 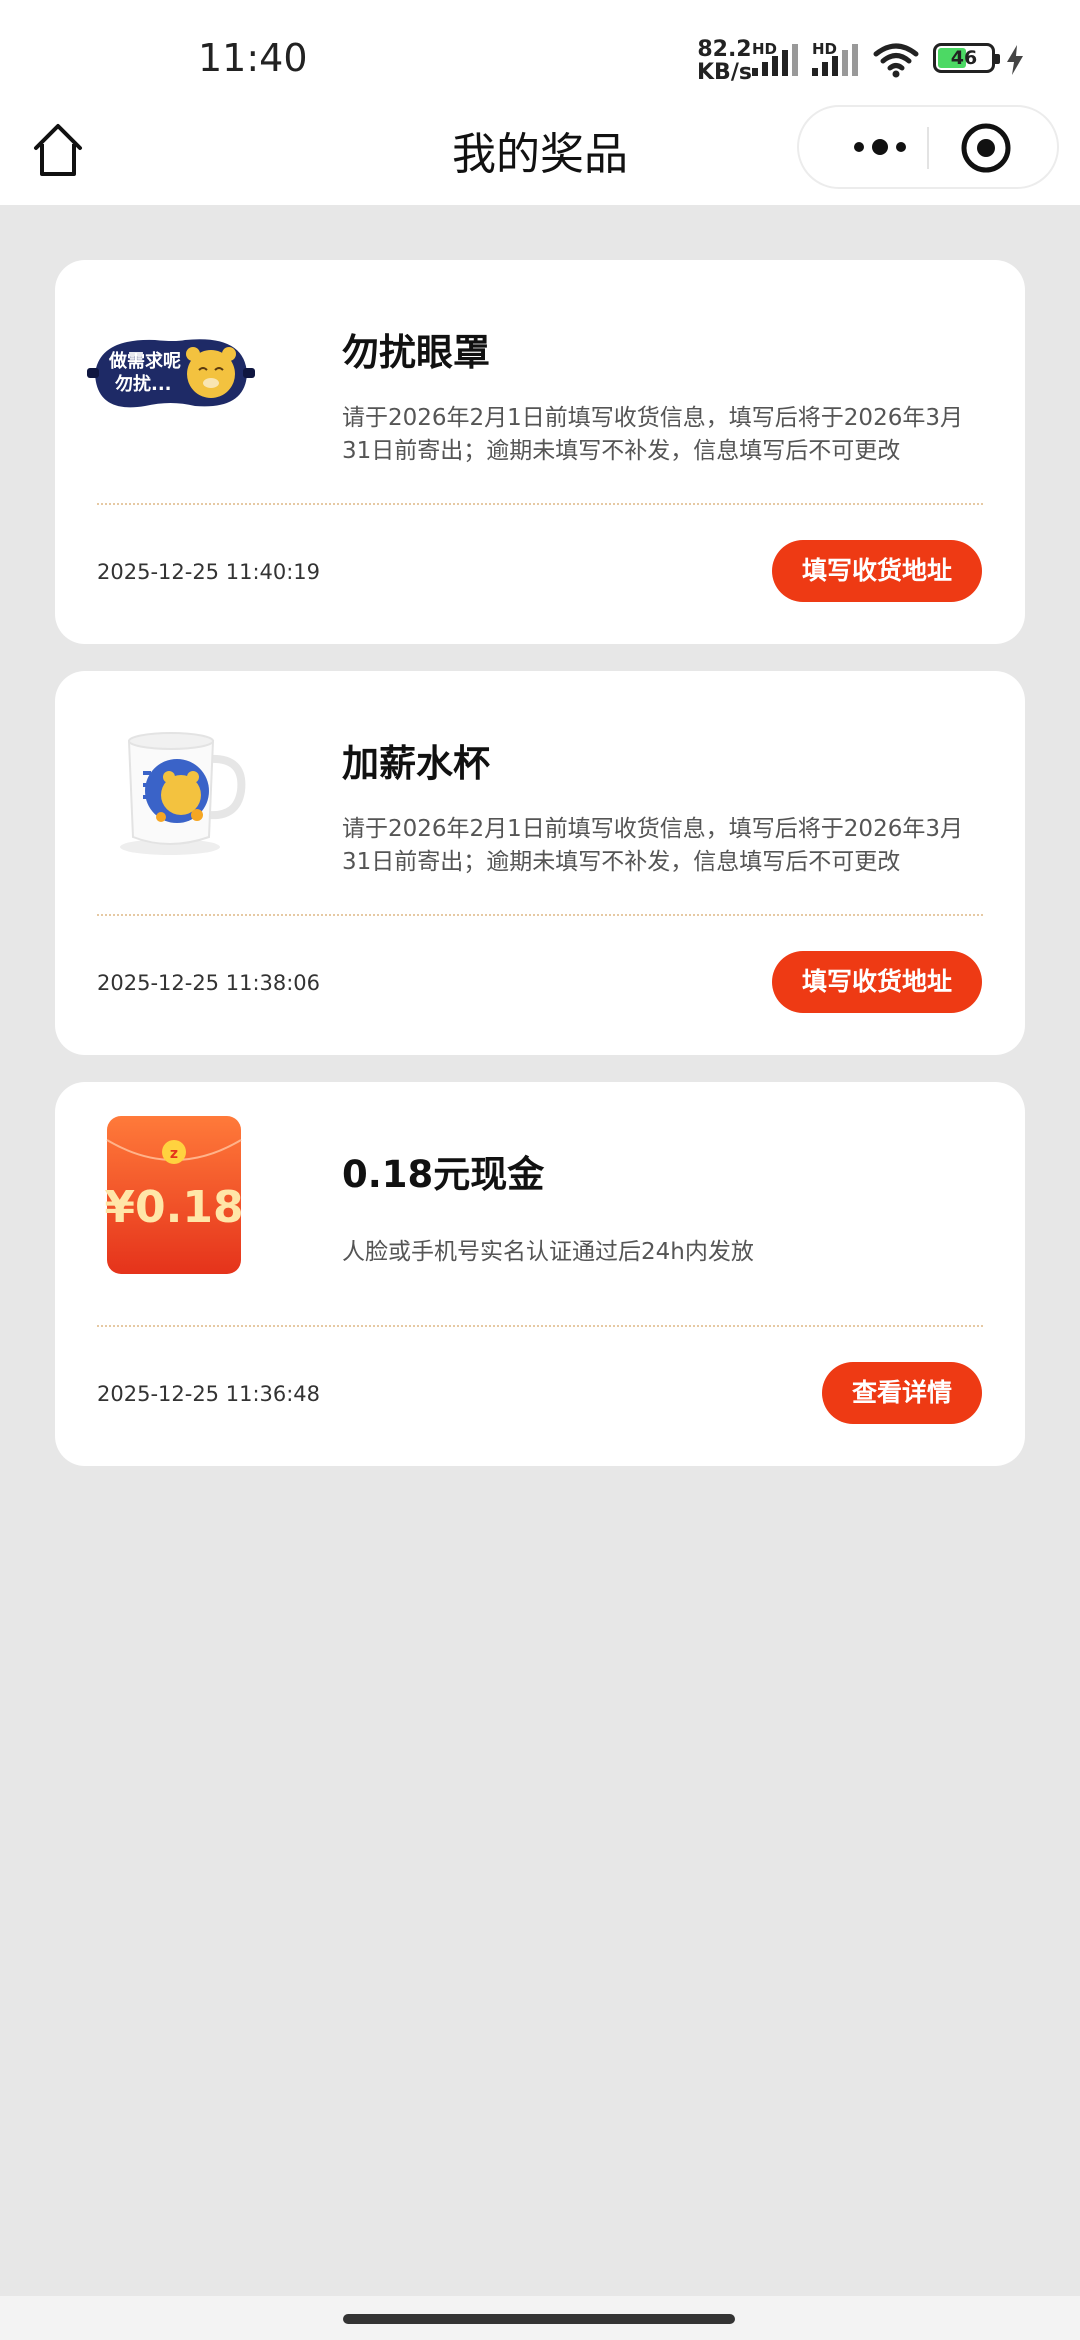 I want to click on home-indicator, so click(x=539, y=2319).